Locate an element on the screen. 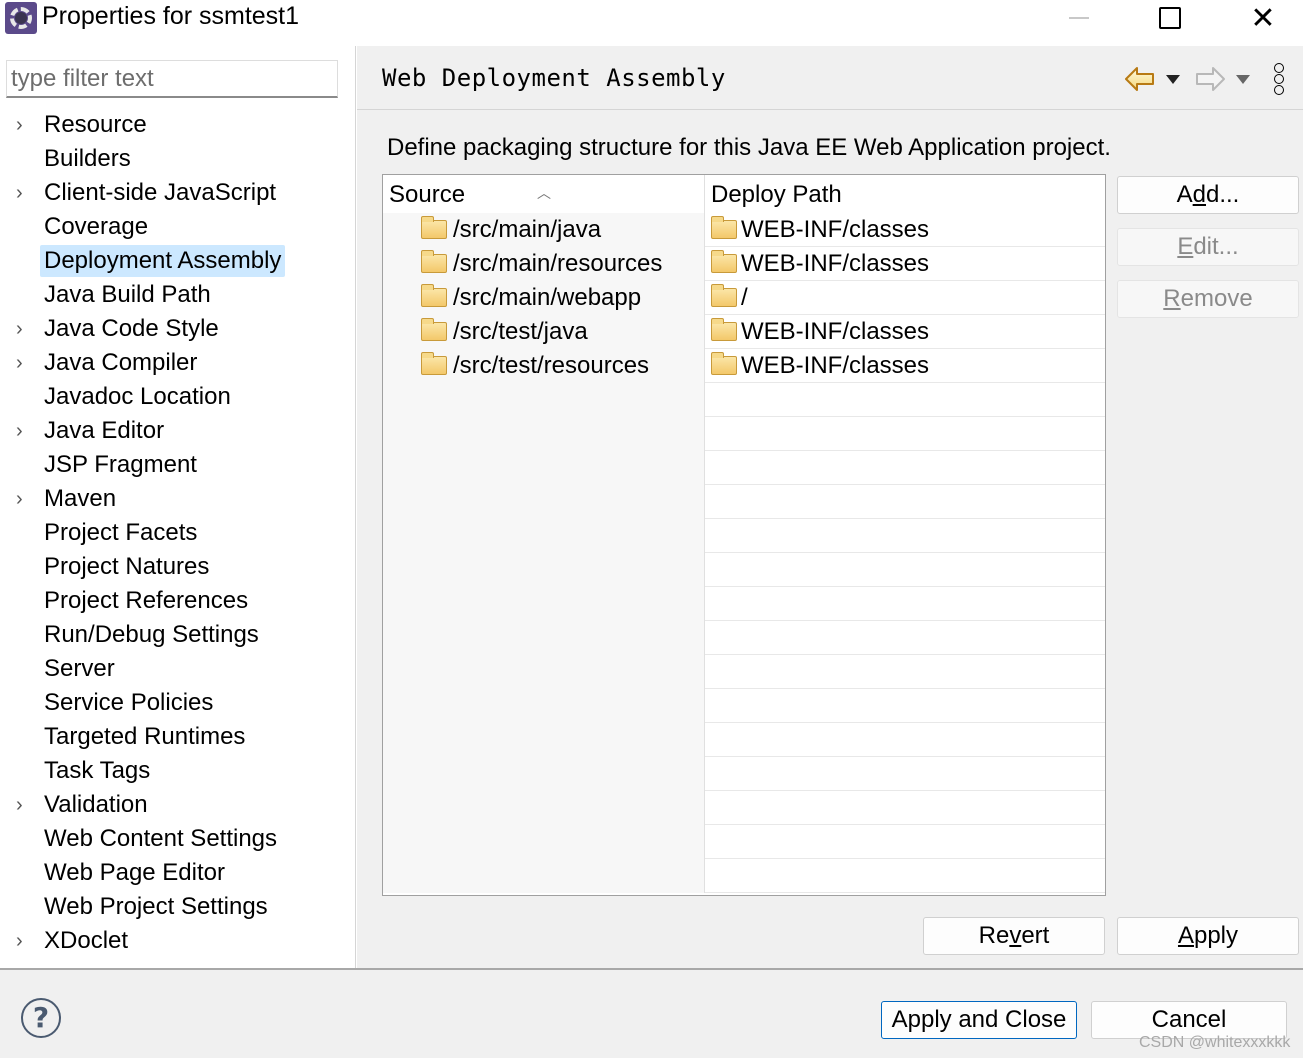 This screenshot has height=1058, width=1303. table-row: /src/main/resources WEB-INF/classes is located at coordinates (744, 264).